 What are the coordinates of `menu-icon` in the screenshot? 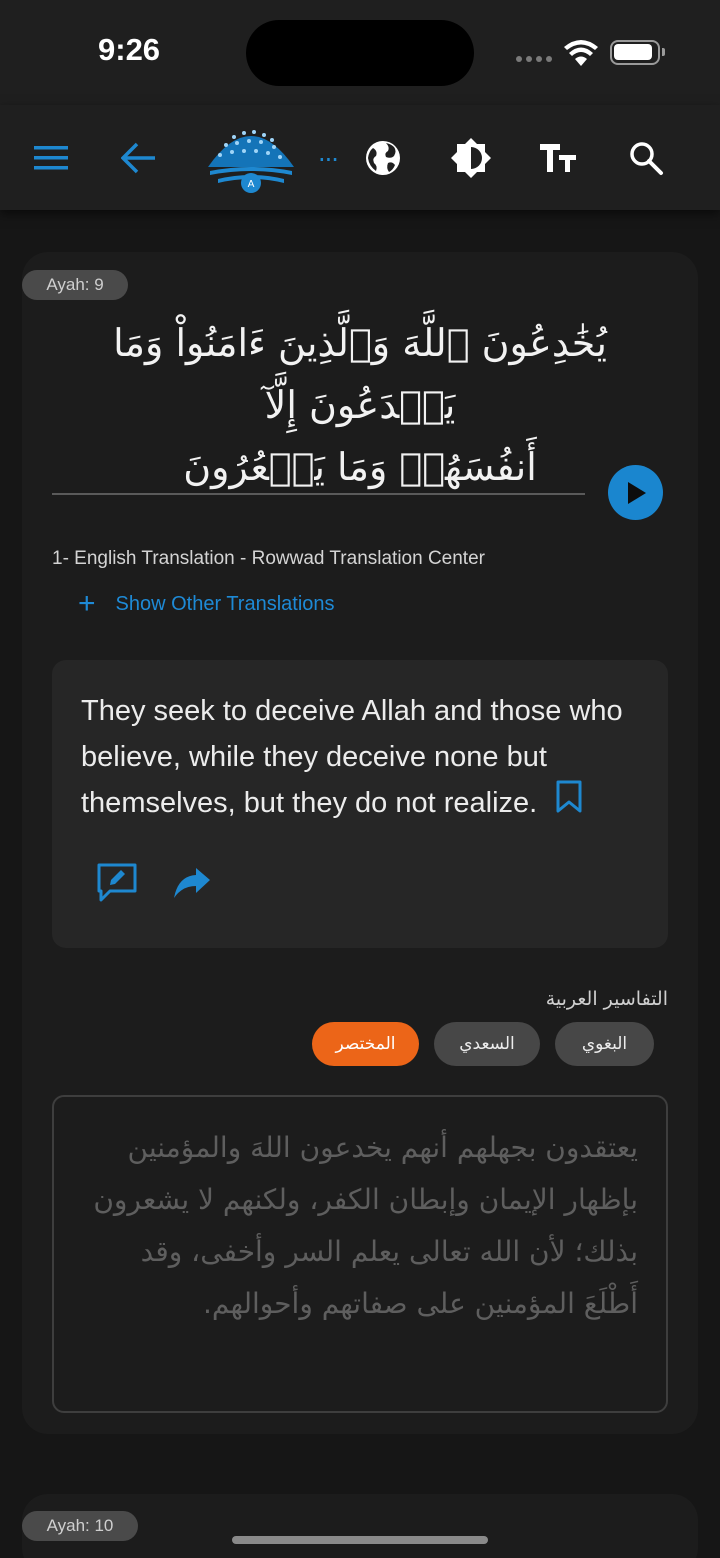 It's located at (51, 158).